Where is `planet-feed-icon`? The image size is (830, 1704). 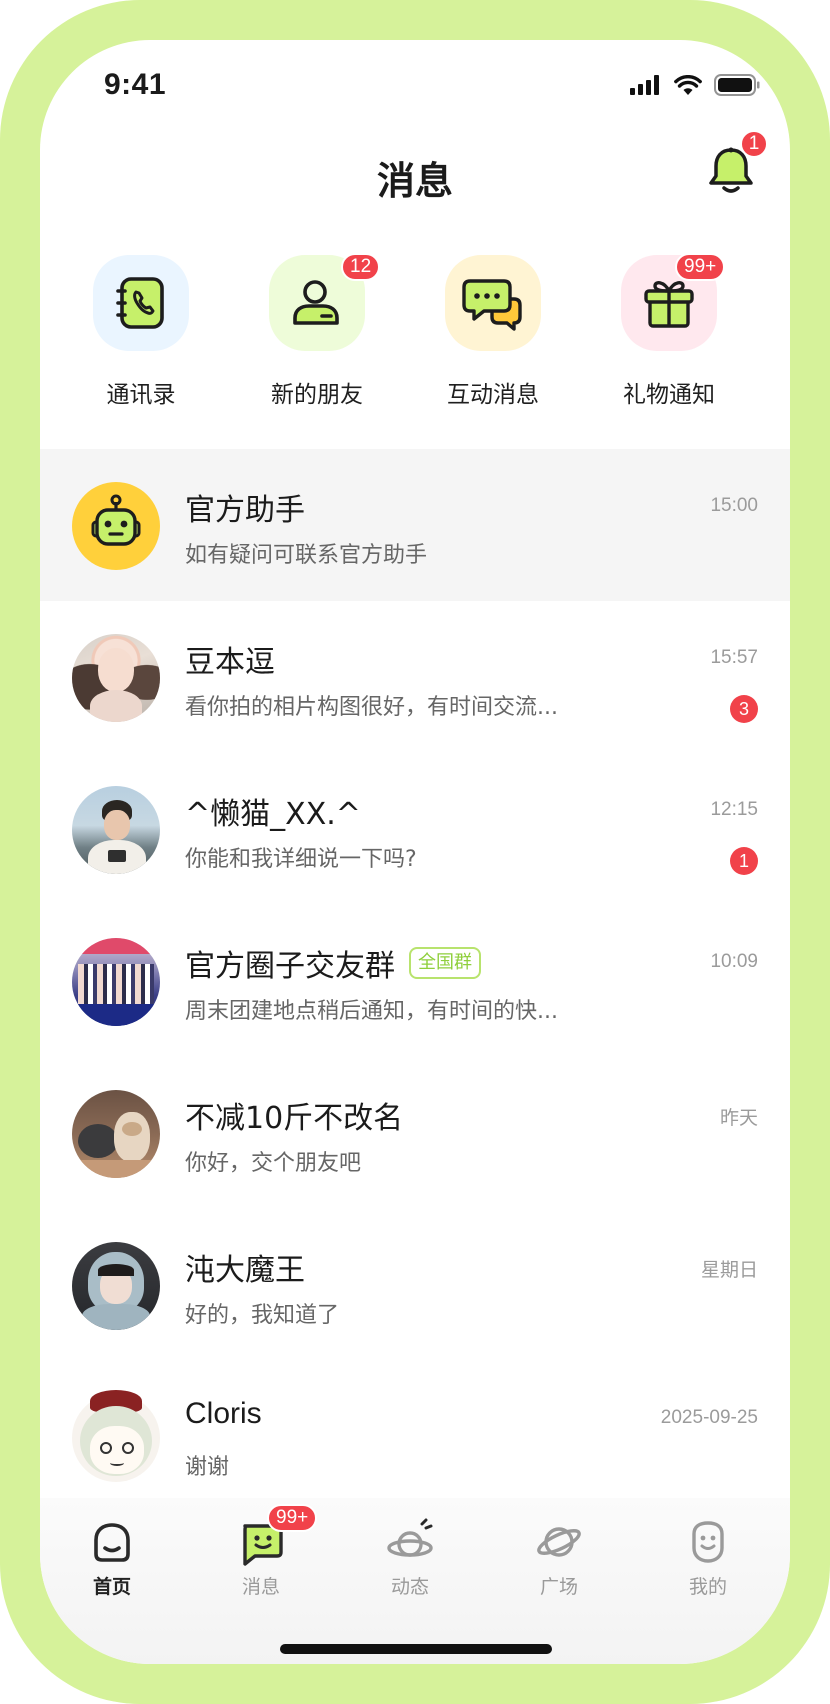 planet-feed-icon is located at coordinates (410, 1542).